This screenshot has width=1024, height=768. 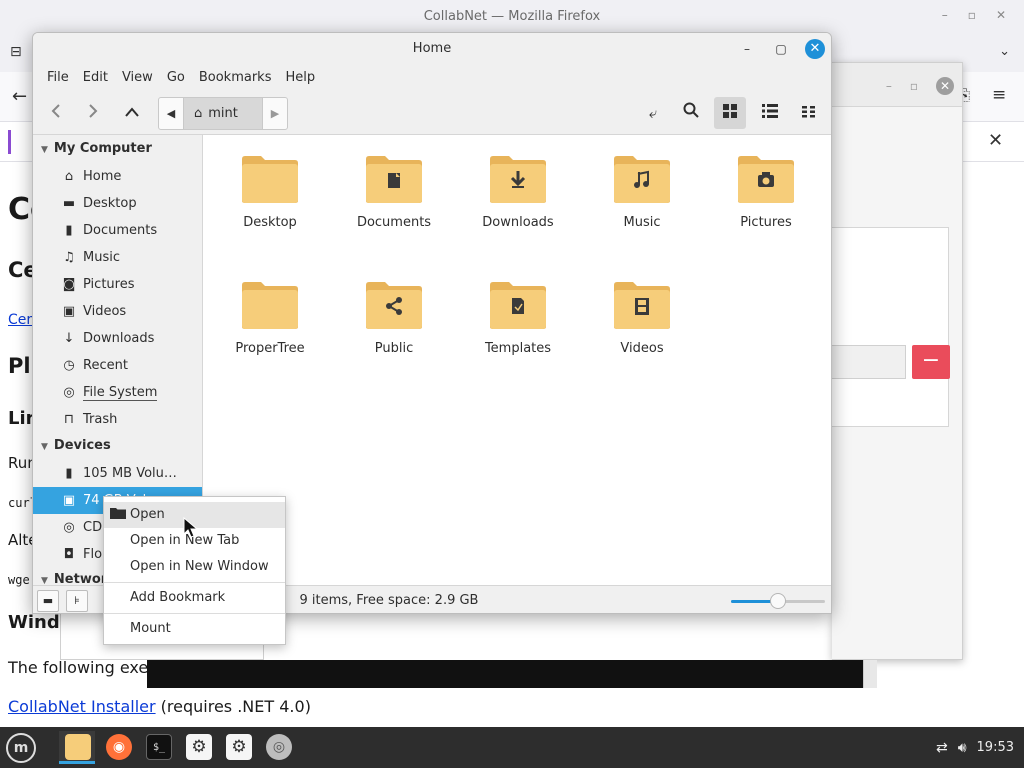 I want to click on breadcrumb-right-icon: ▶, so click(x=275, y=113).